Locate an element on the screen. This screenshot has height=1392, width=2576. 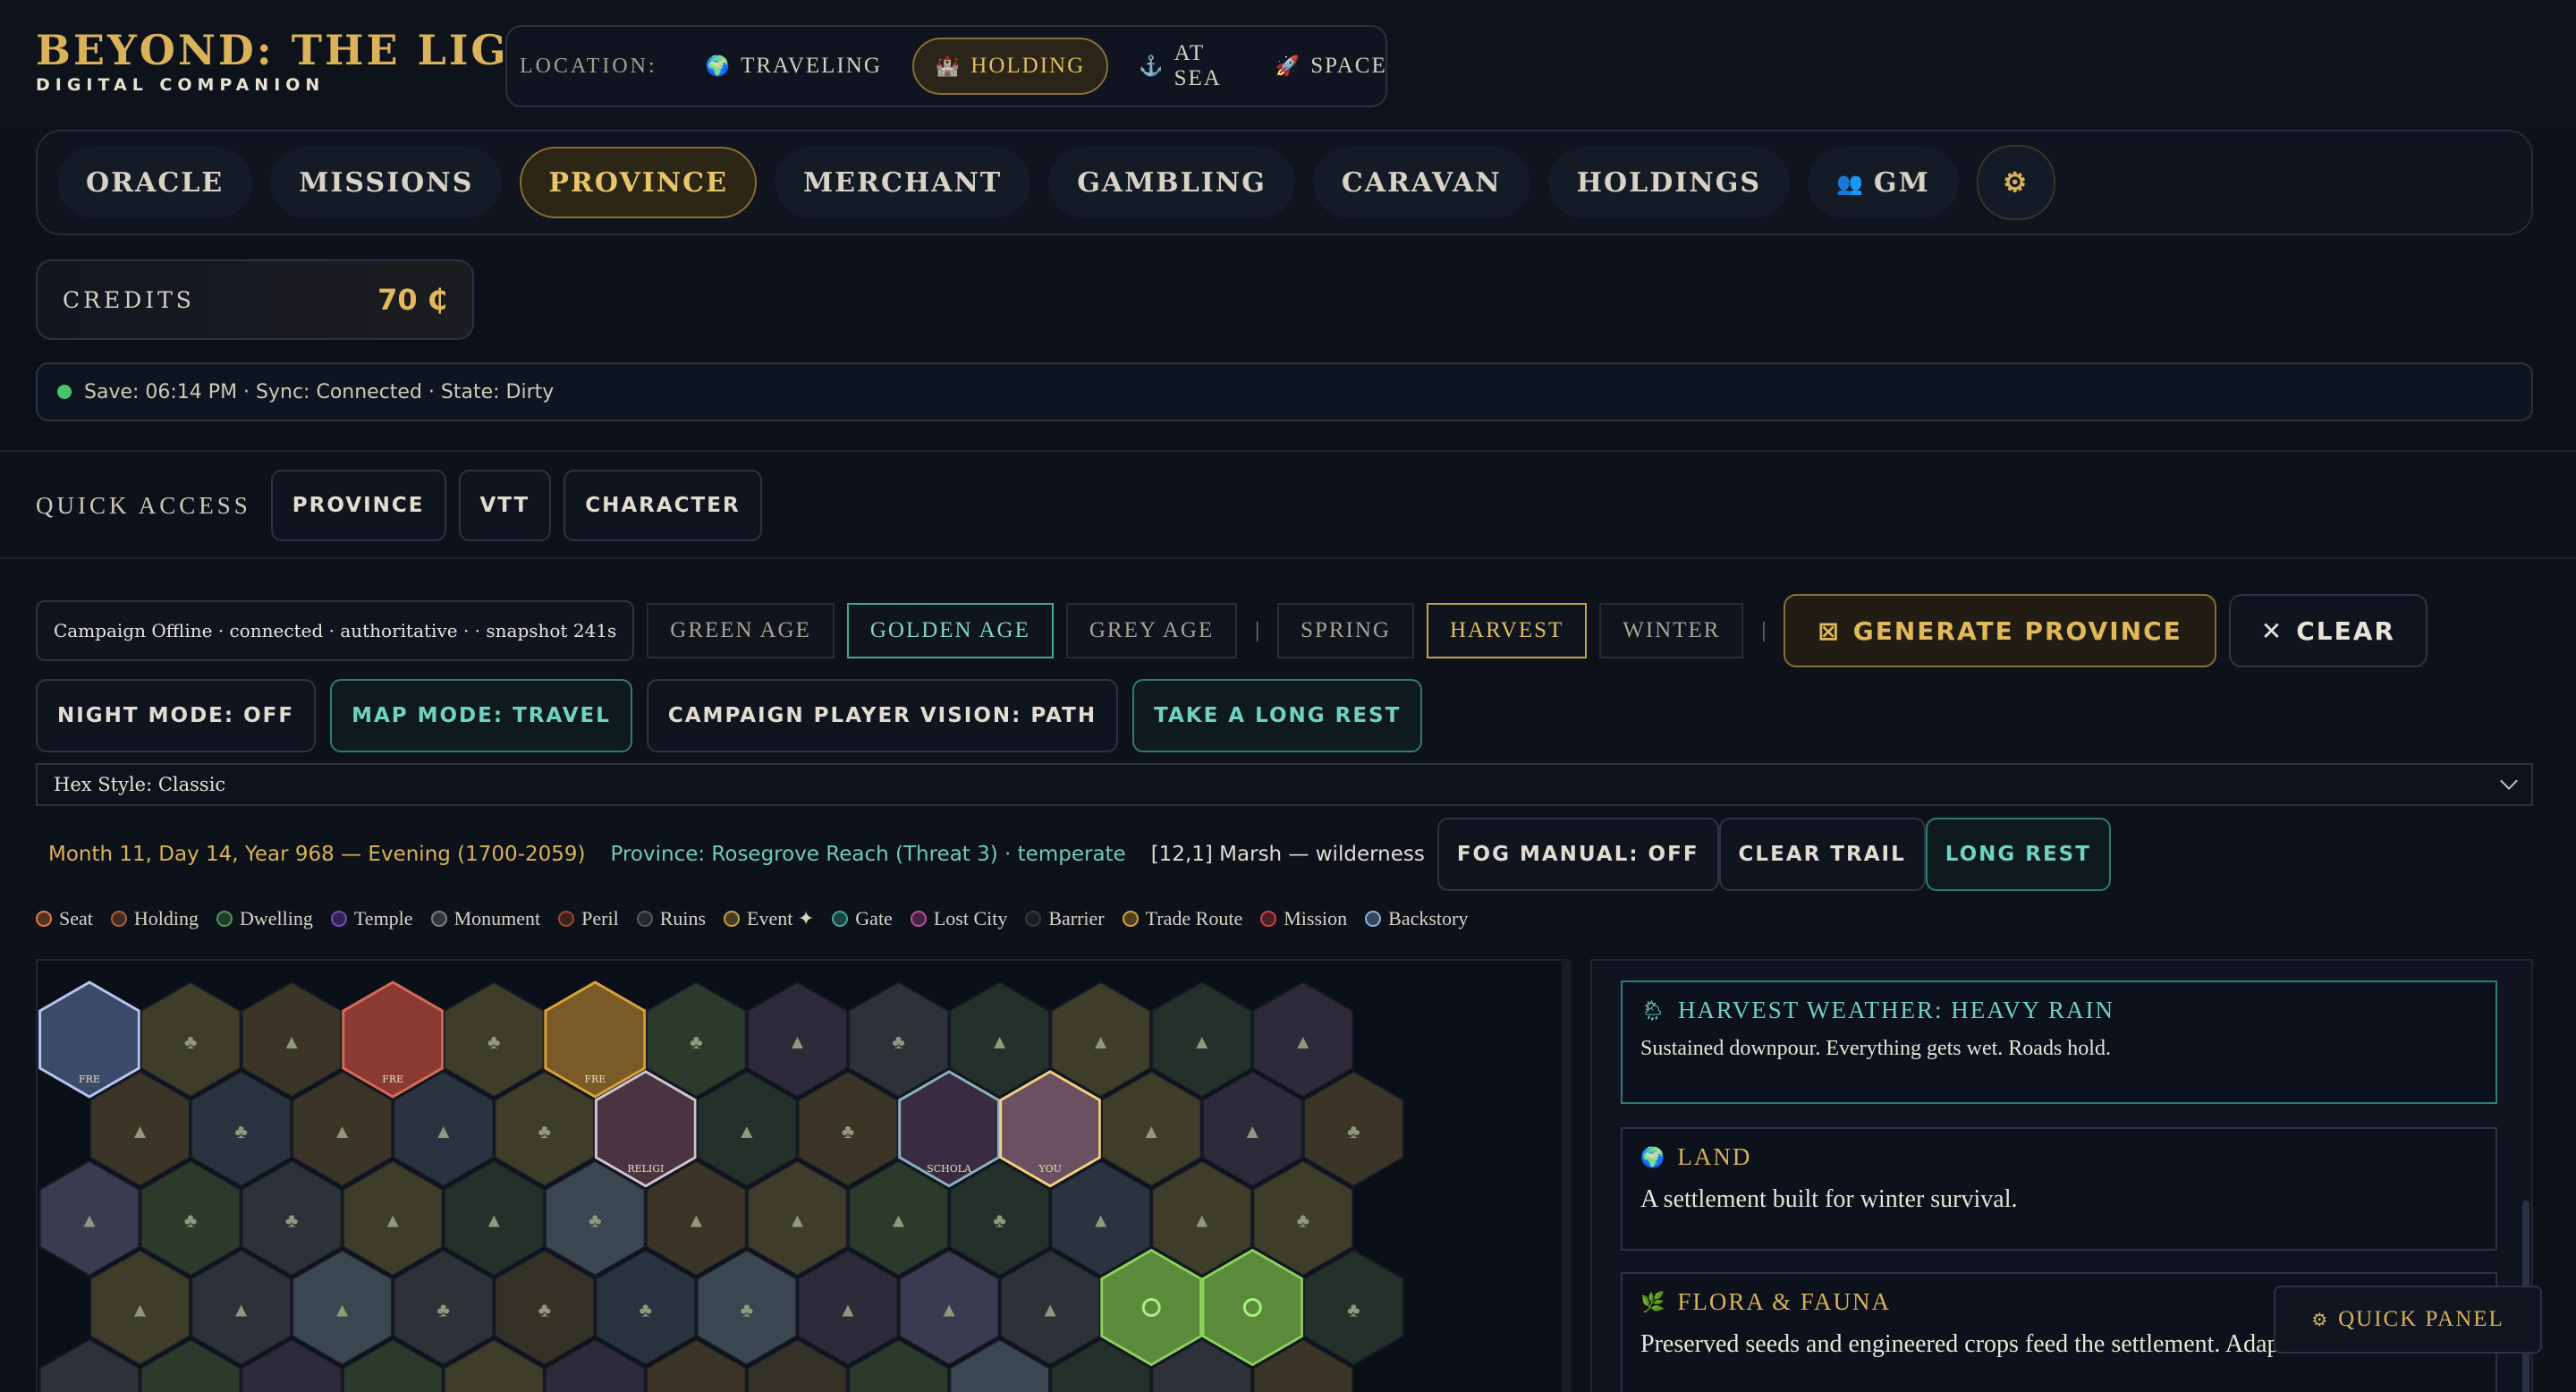
long-rest-button: TAKE A LONG REST is located at coordinates (1277, 715).